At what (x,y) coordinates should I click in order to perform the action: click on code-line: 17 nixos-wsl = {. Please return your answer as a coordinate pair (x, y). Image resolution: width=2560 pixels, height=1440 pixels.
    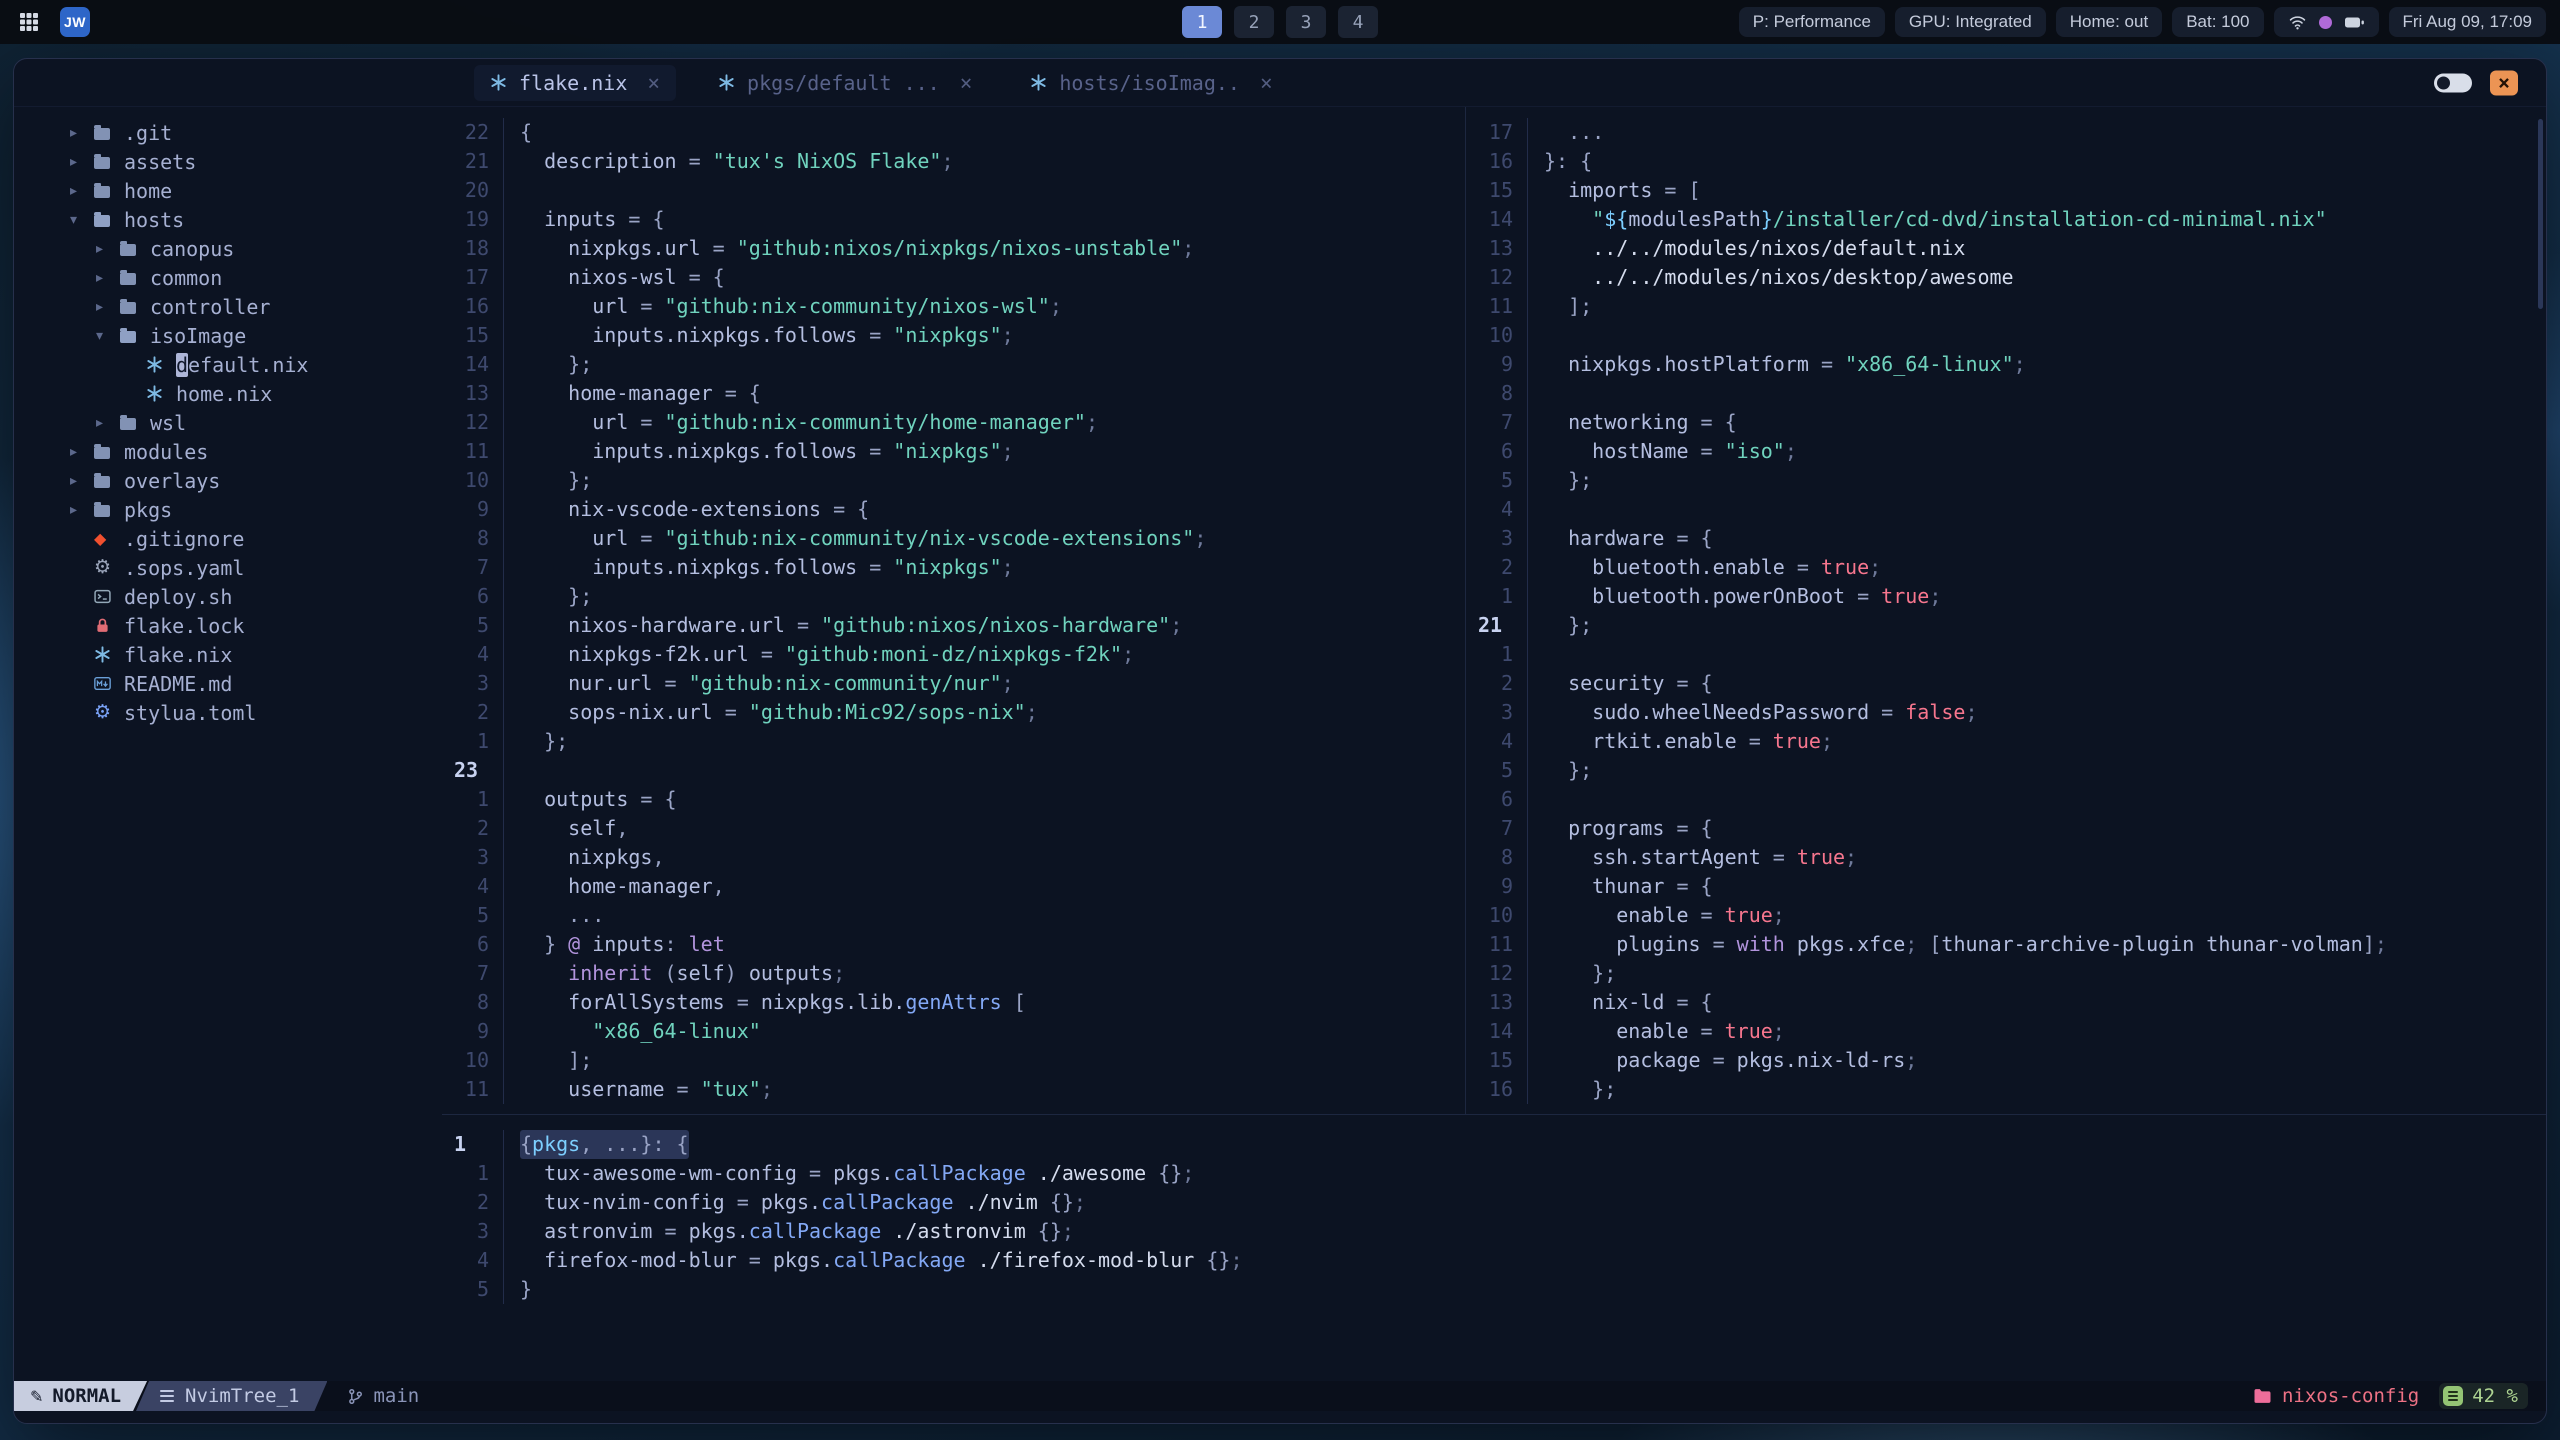
    Looking at the image, I should click on (953, 277).